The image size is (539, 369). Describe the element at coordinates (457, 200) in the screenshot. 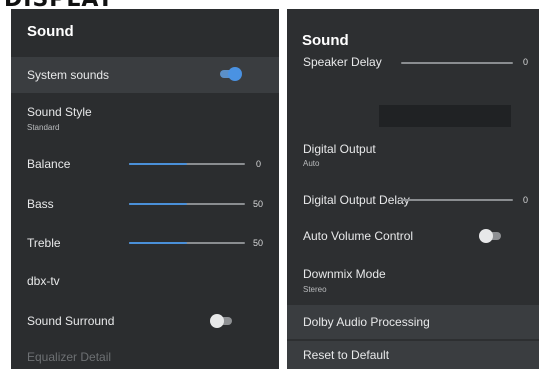

I see `digital-output-delay-slider` at that location.